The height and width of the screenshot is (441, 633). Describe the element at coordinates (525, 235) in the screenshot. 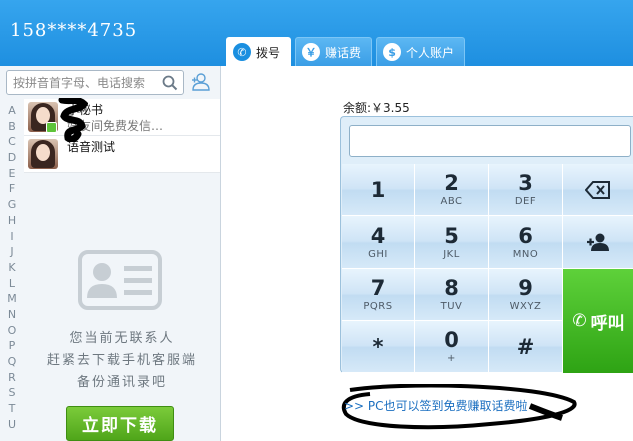

I see `key-digit: 6` at that location.